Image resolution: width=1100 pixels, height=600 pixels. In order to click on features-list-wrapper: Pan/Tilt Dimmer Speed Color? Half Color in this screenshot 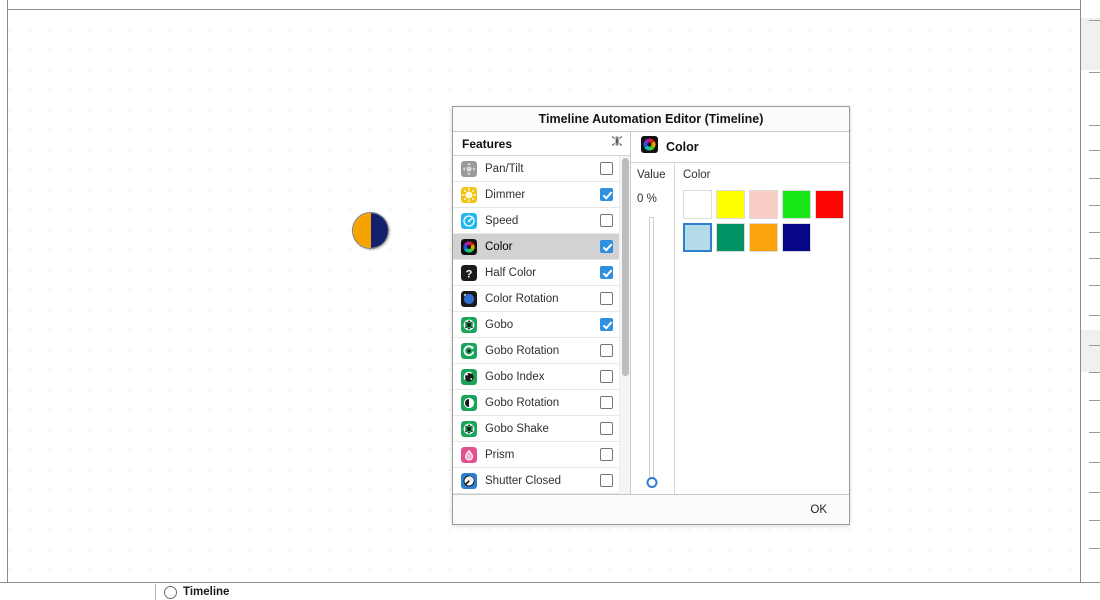, I will do `click(541, 325)`.